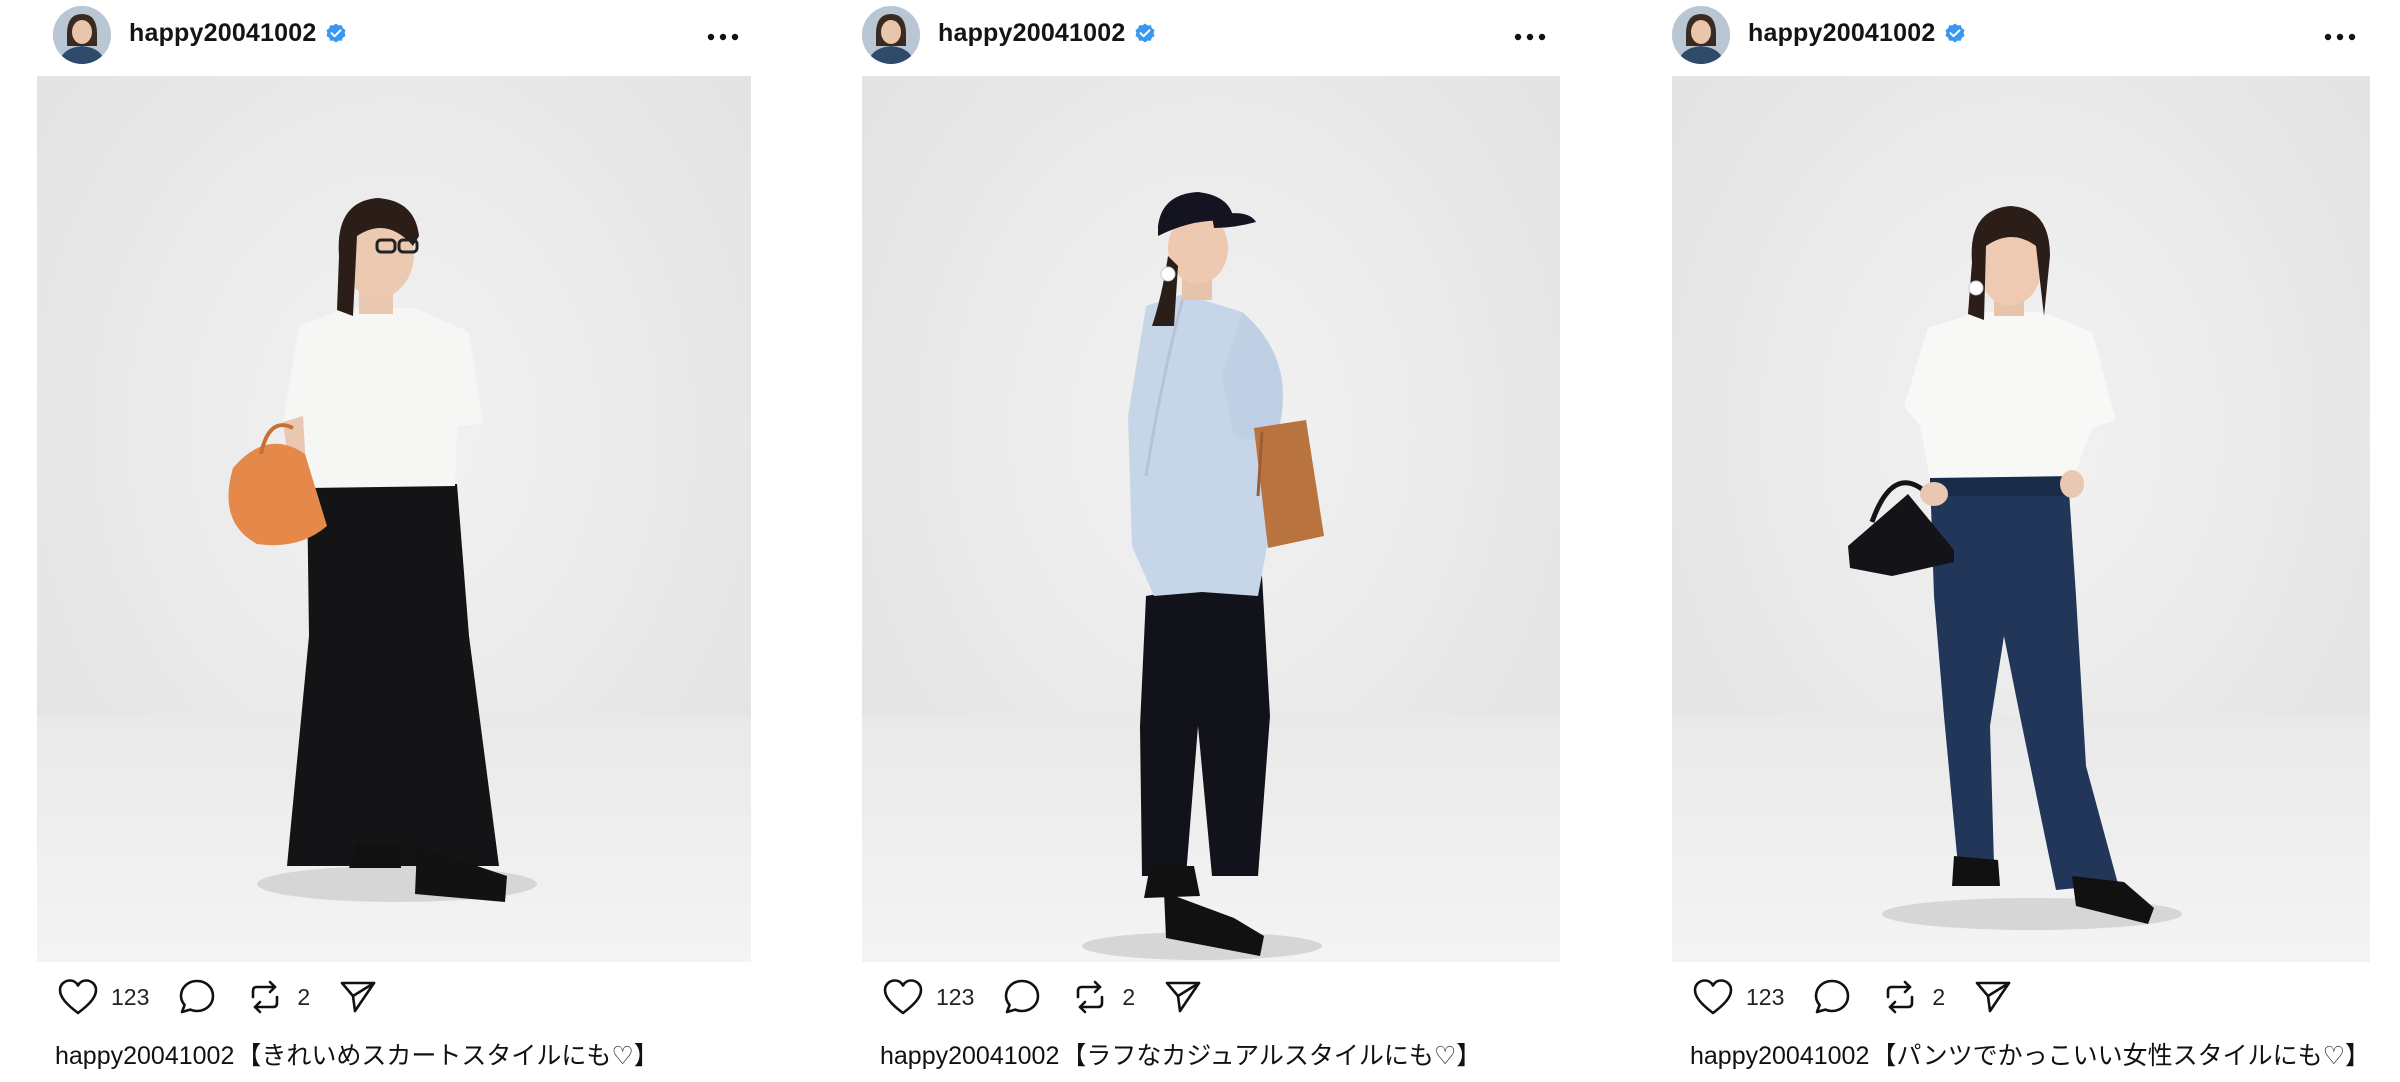 This screenshot has height=1082, width=2400. I want to click on post-caption: happy20041002【パンツでかっこいい女性スタイルにも♡】, so click(2030, 1054).